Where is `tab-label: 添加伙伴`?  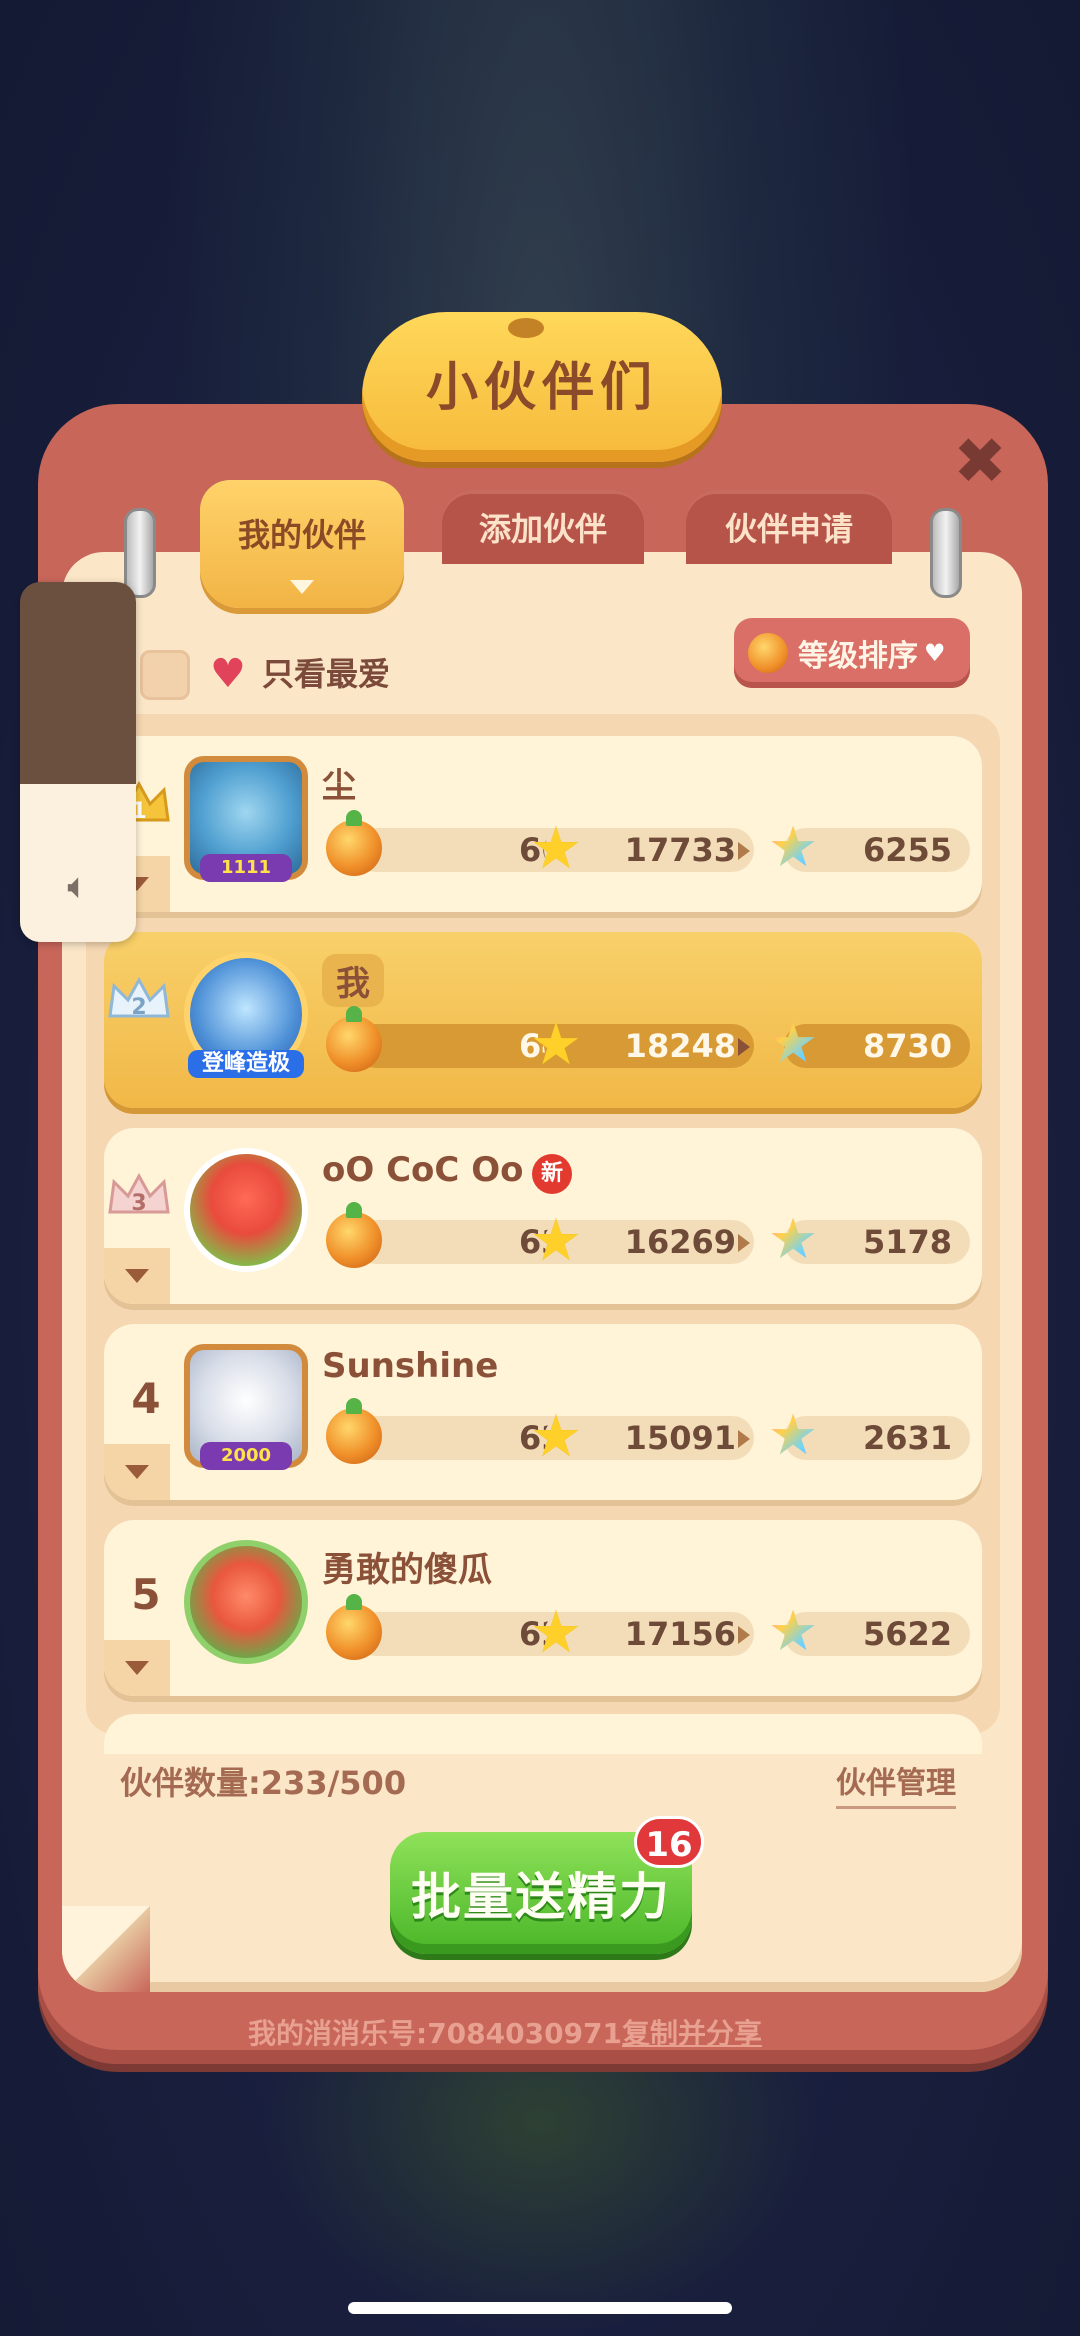
tab-label: 添加伙伴 is located at coordinates (542, 529).